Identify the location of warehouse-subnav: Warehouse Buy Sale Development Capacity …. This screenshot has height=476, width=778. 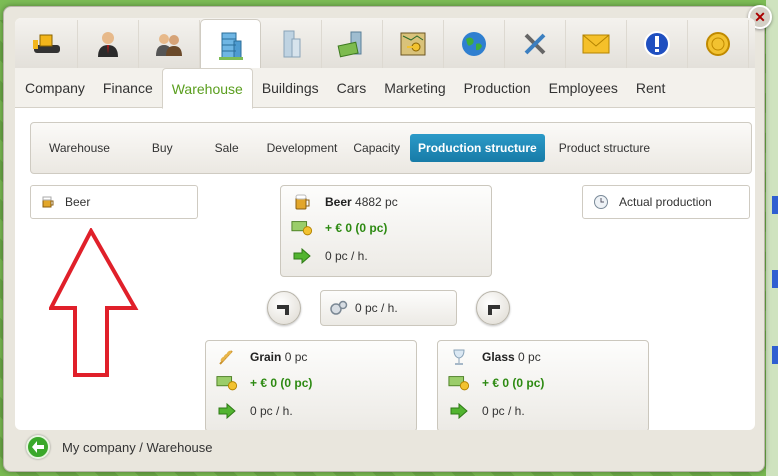
(391, 148).